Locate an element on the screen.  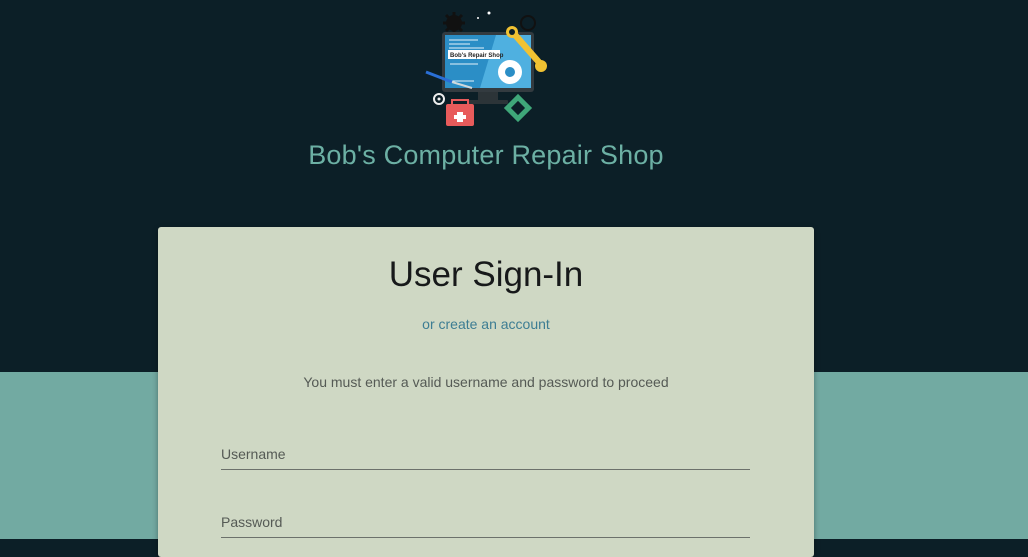
shop-title: Bob's Computer Repair Shop is located at coordinates (486, 155).